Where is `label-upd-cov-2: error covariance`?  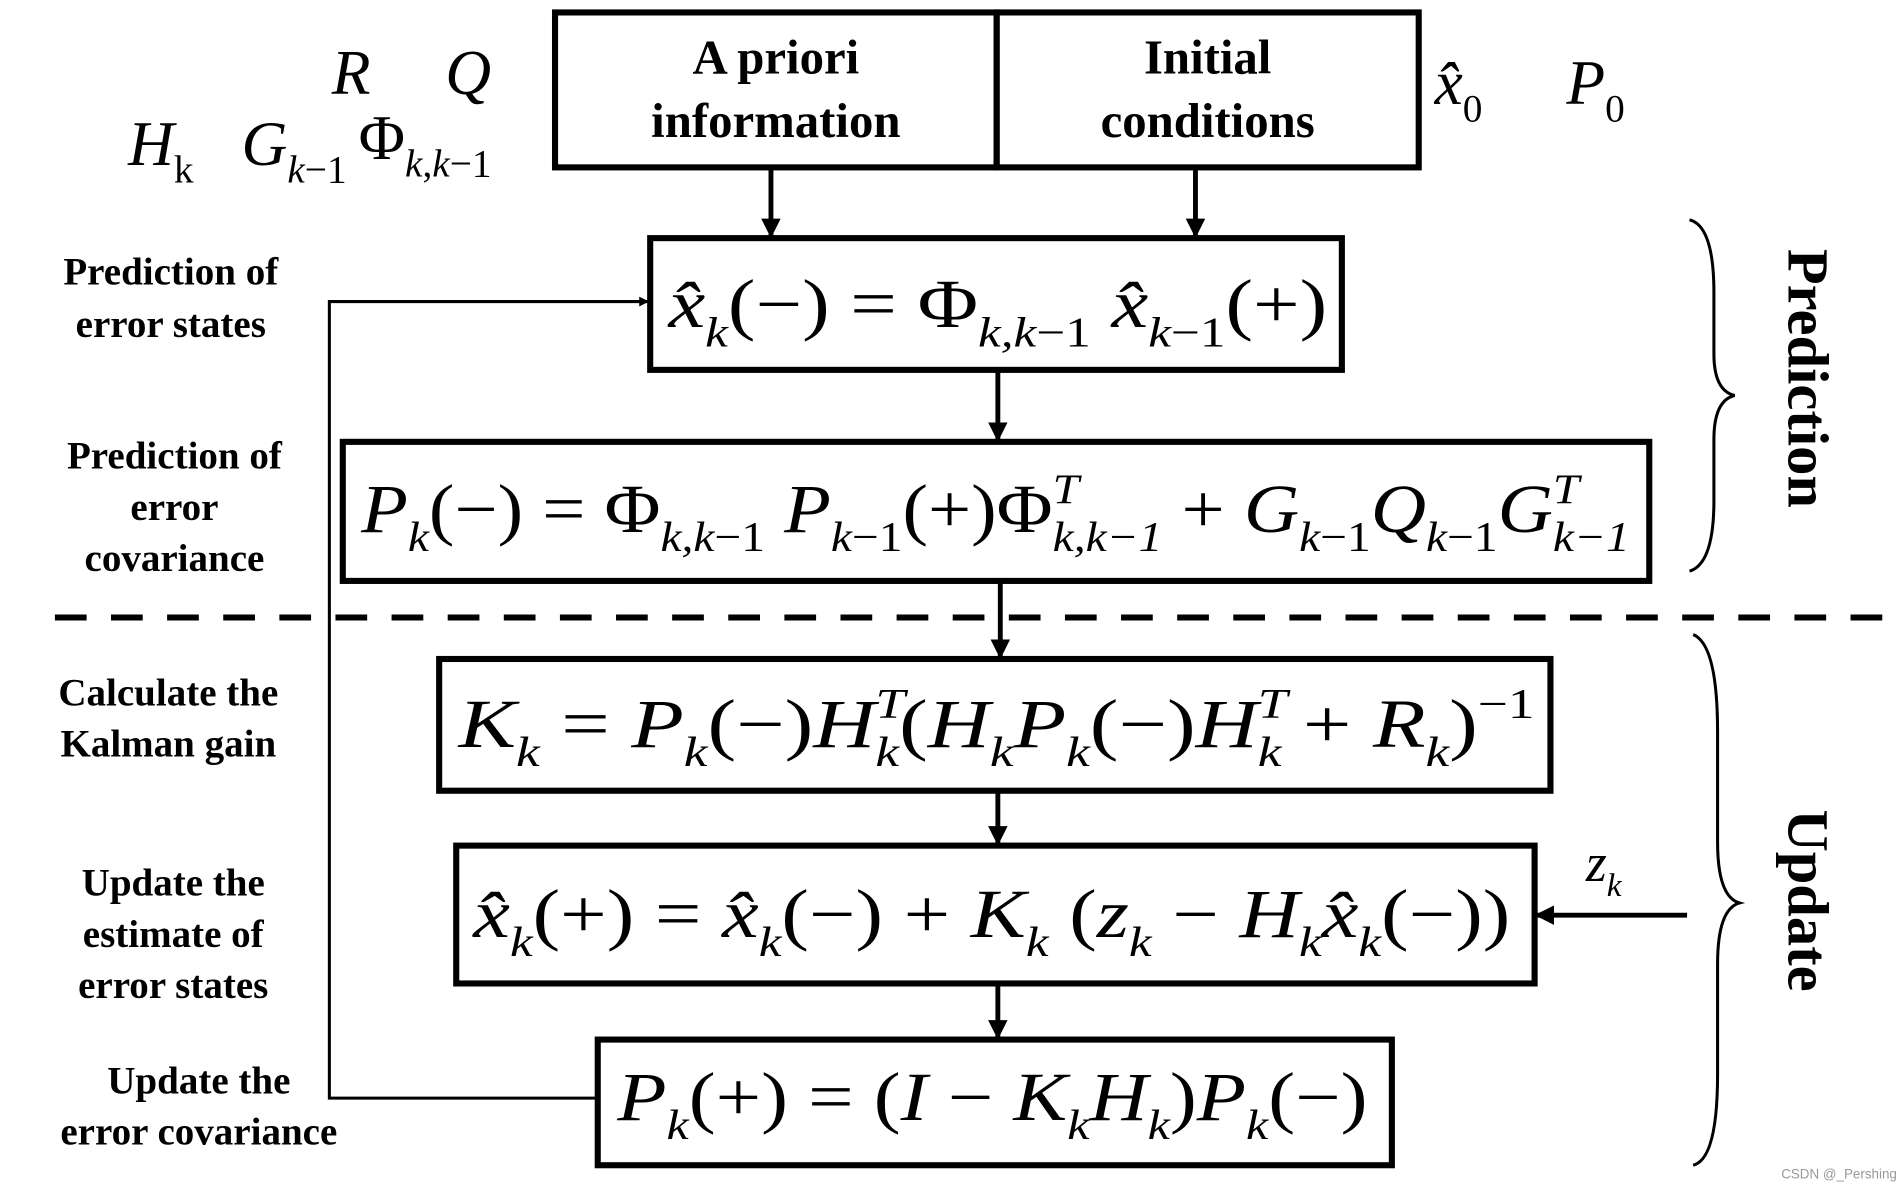
label-upd-cov-2: error covariance is located at coordinates (198, 1131).